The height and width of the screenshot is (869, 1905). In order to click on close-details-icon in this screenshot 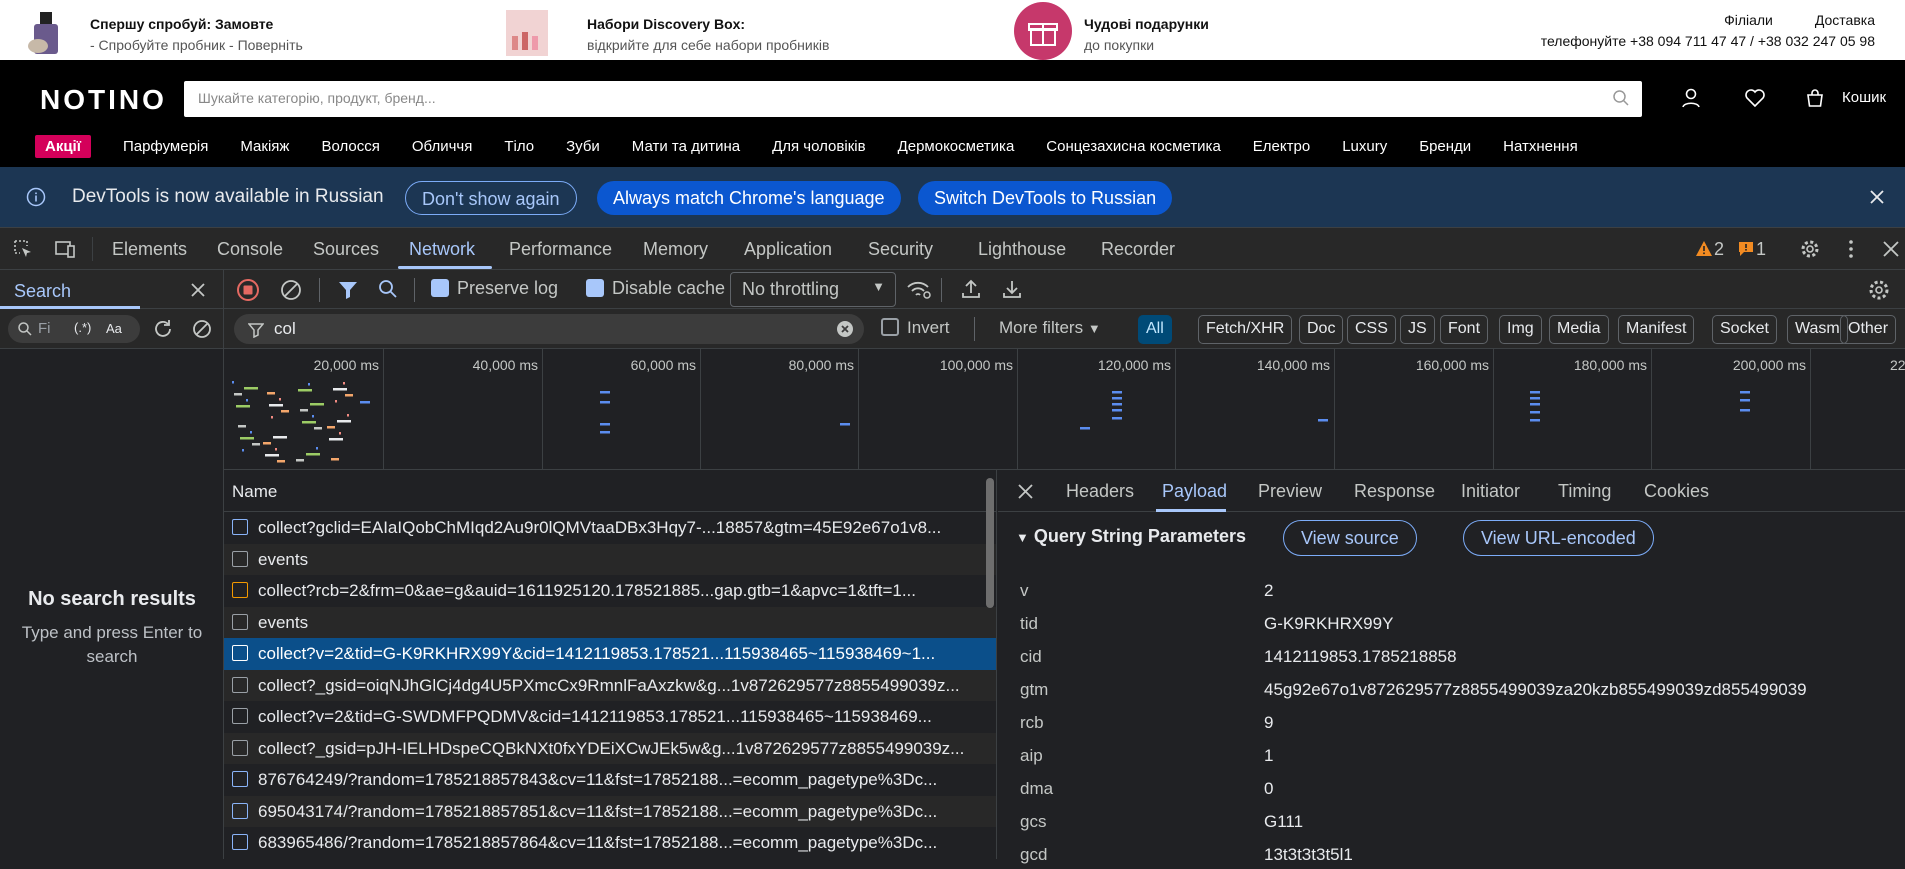, I will do `click(1025, 491)`.